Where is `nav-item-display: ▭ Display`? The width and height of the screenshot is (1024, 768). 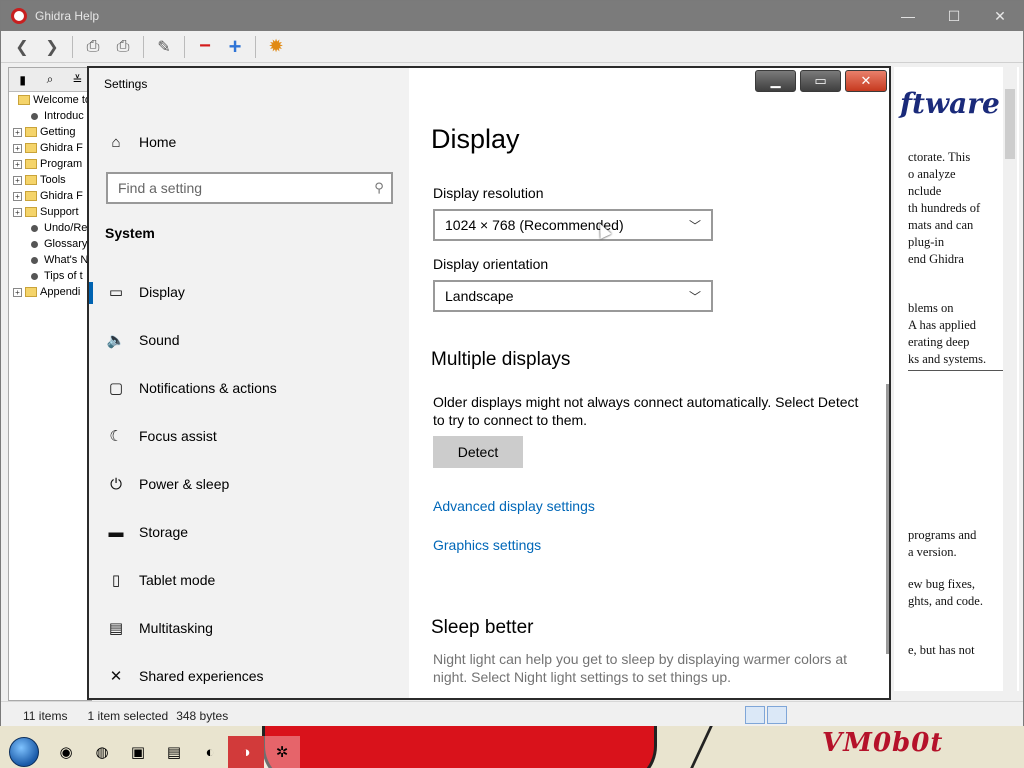 nav-item-display: ▭ Display is located at coordinates (249, 292).